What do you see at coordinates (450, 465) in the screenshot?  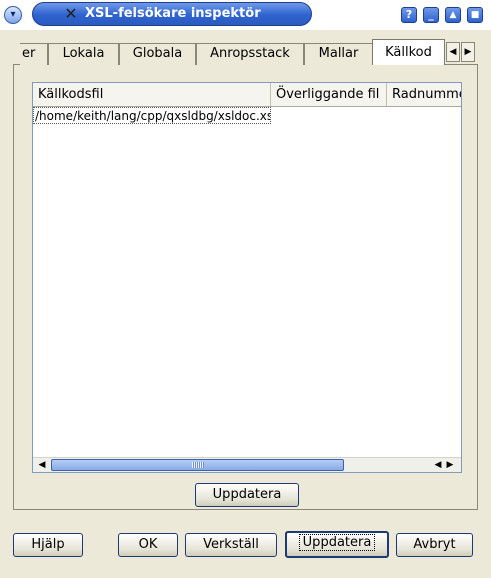 I see `scroll-right-icon: ▶` at bounding box center [450, 465].